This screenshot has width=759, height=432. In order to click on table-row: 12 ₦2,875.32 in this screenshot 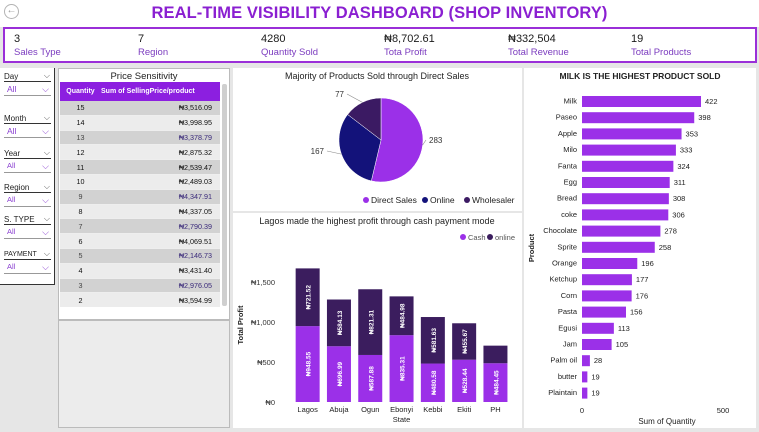, I will do `click(140, 153)`.